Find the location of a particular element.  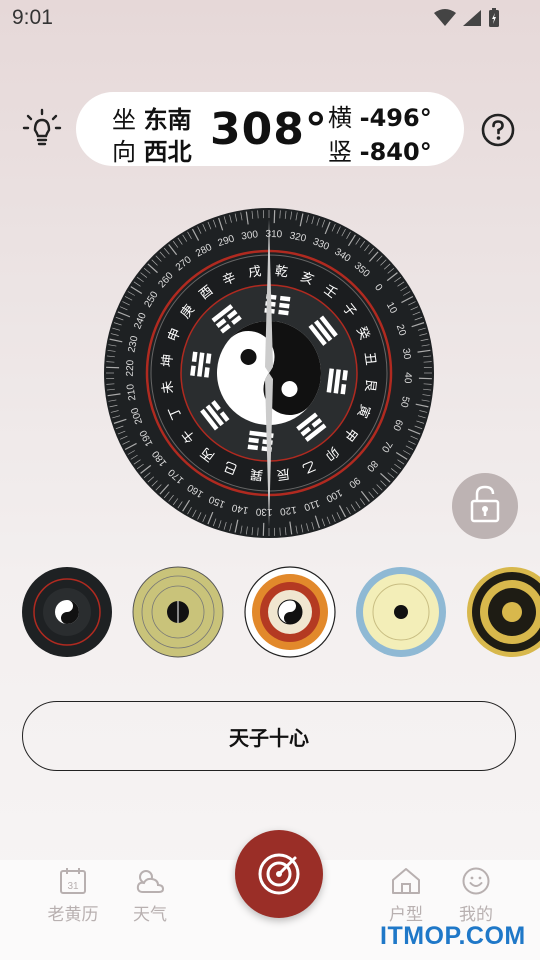

nav-item-weather: 天气 is located at coordinates (150, 895).